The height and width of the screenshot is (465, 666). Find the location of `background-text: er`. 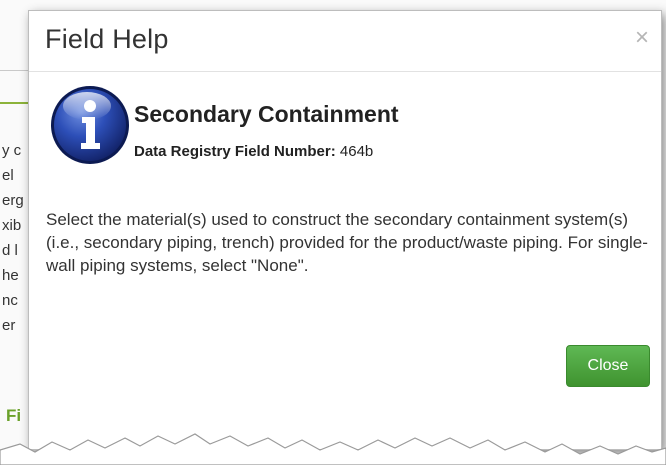

background-text: er is located at coordinates (9, 325).